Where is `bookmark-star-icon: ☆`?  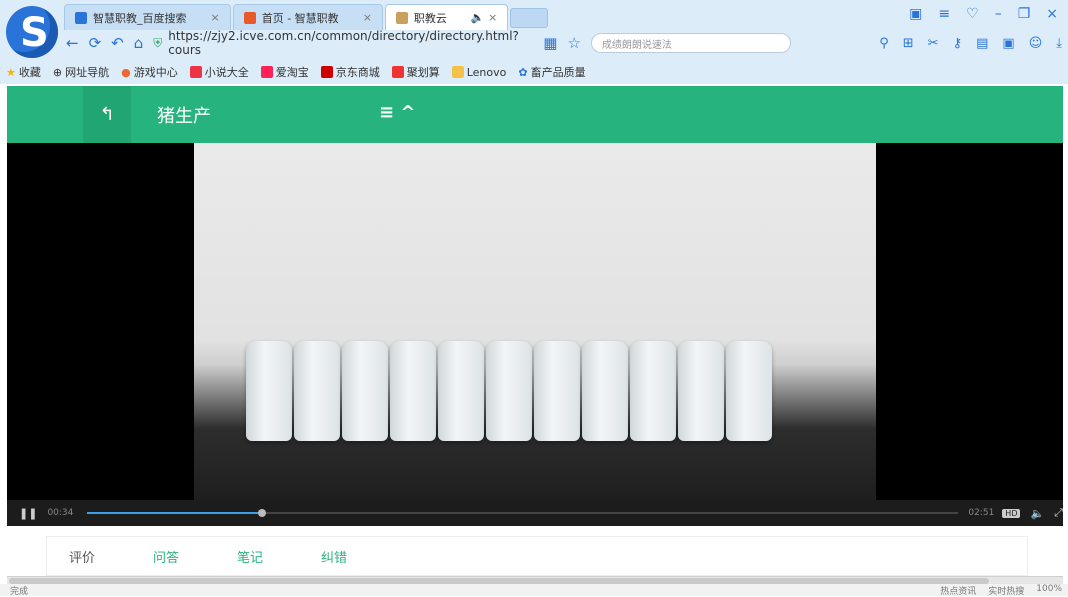 bookmark-star-icon: ☆ is located at coordinates (573, 43).